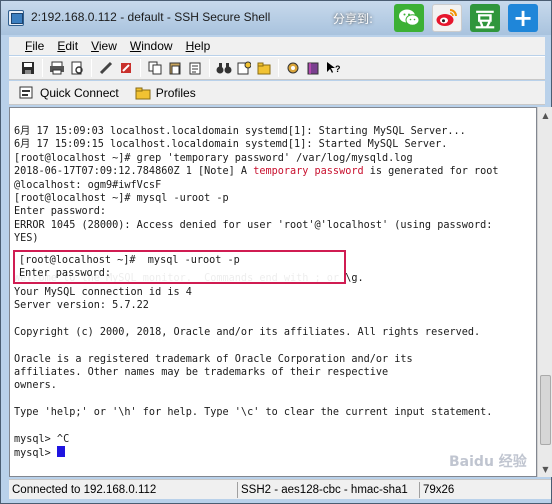  Describe the element at coordinates (84, 490) in the screenshot. I see `connection-status: Connected to 192.168.0.112` at that location.